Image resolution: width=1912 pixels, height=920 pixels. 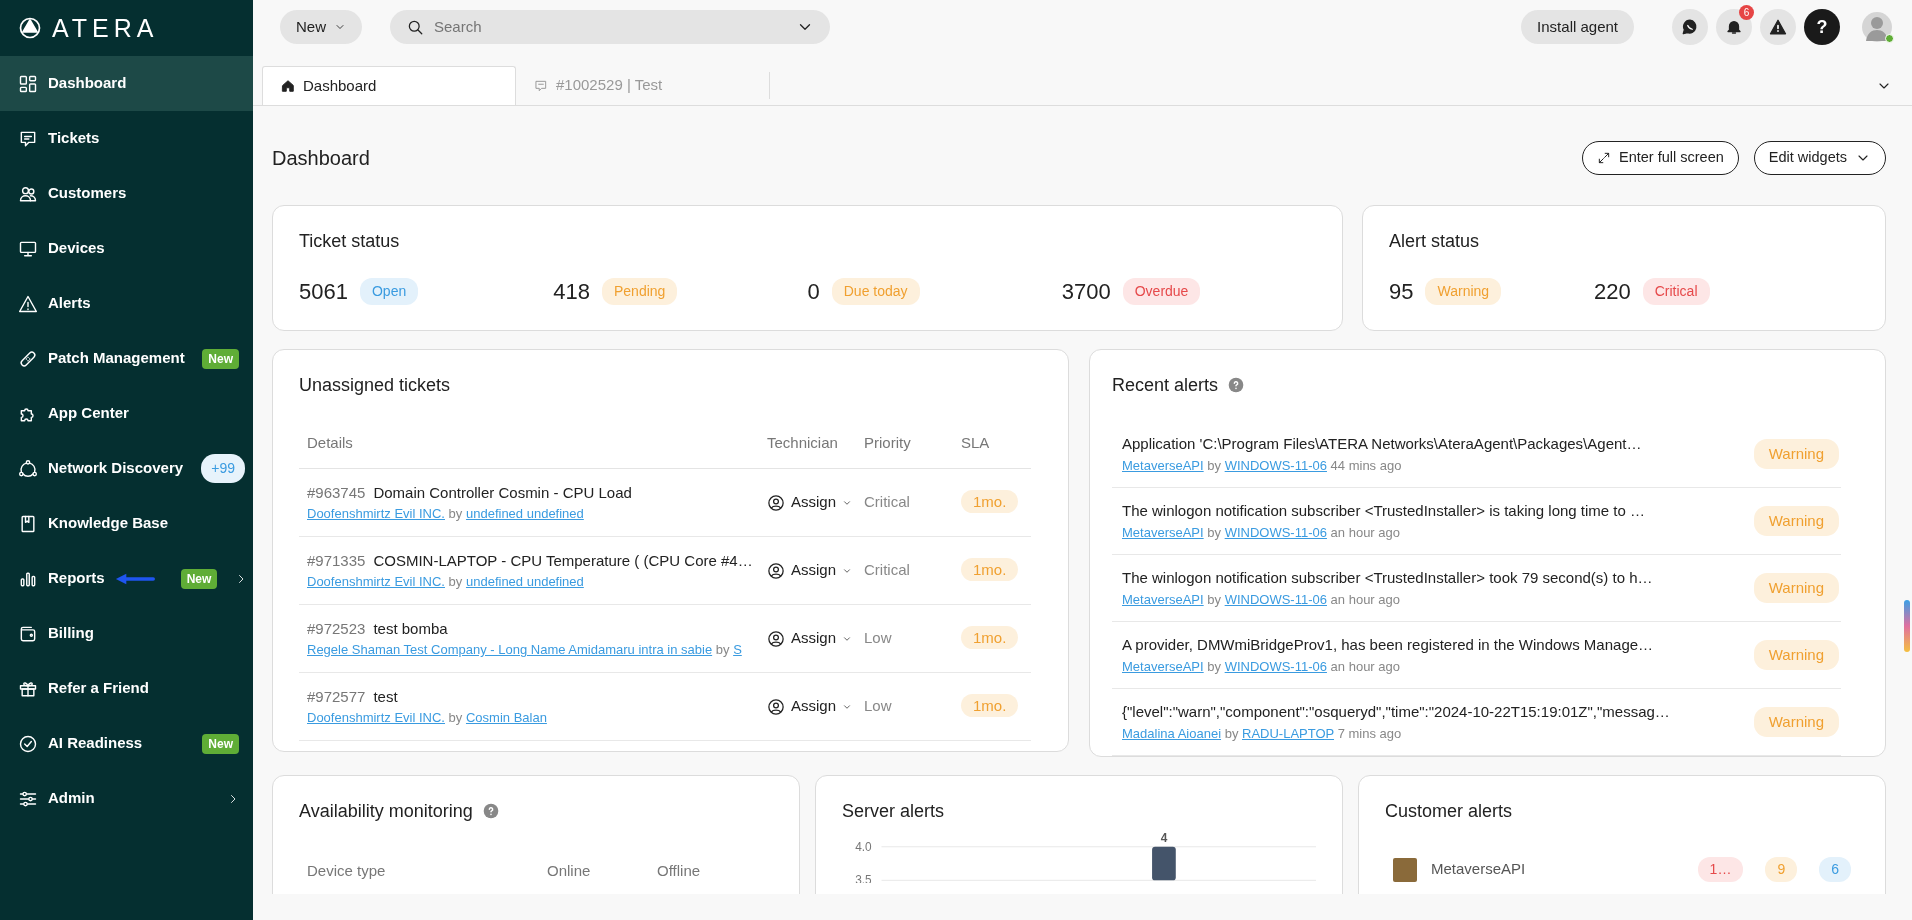 What do you see at coordinates (1366, 465) in the screenshot?
I see `alert-time: 44 mins ago` at bounding box center [1366, 465].